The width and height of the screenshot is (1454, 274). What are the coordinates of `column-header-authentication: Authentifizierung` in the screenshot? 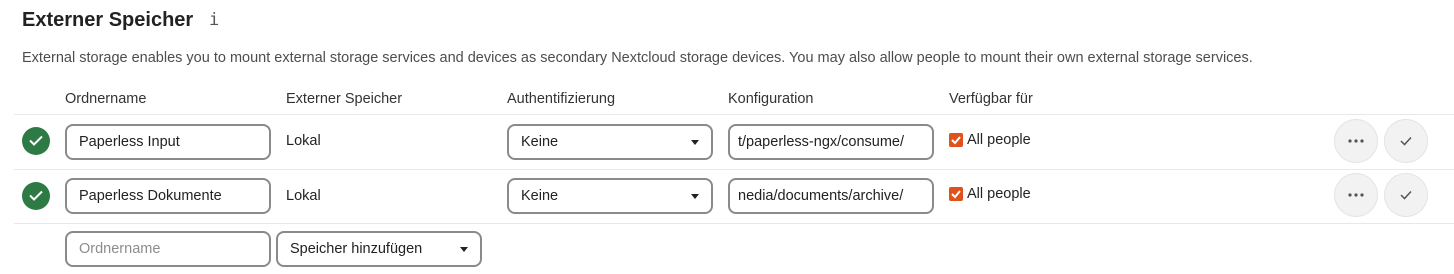 It's located at (561, 99).